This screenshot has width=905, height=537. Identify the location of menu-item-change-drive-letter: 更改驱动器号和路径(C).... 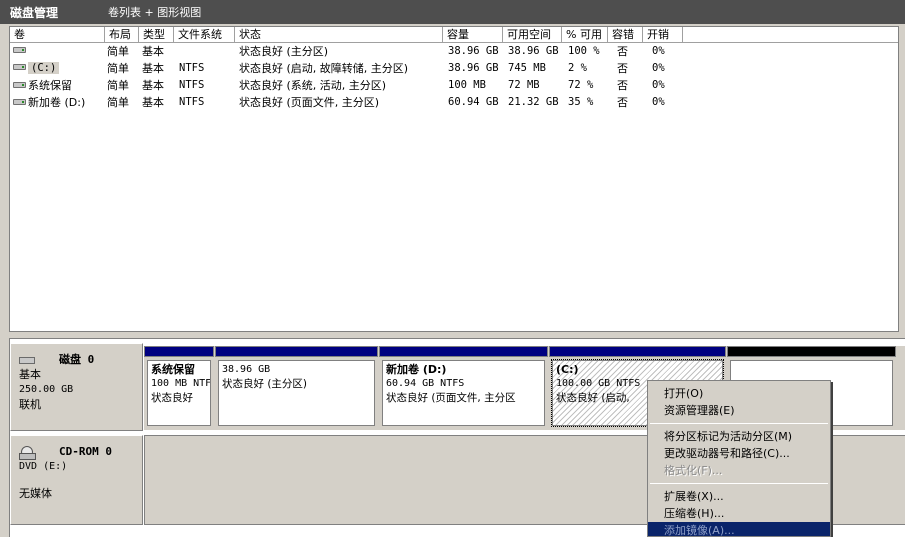
(739, 453).